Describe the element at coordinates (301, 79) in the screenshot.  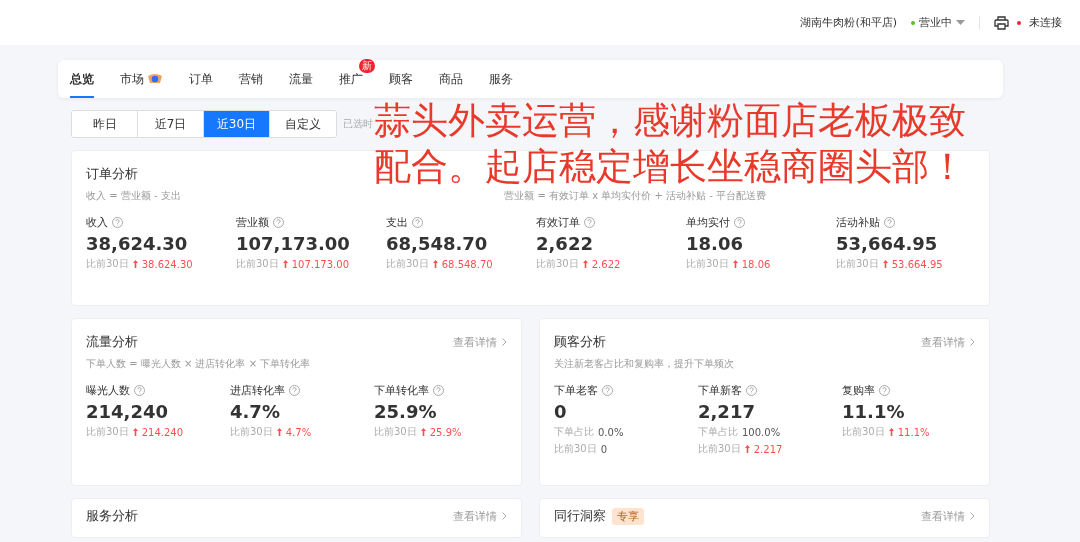
I see `nav-tab: 流量` at that location.